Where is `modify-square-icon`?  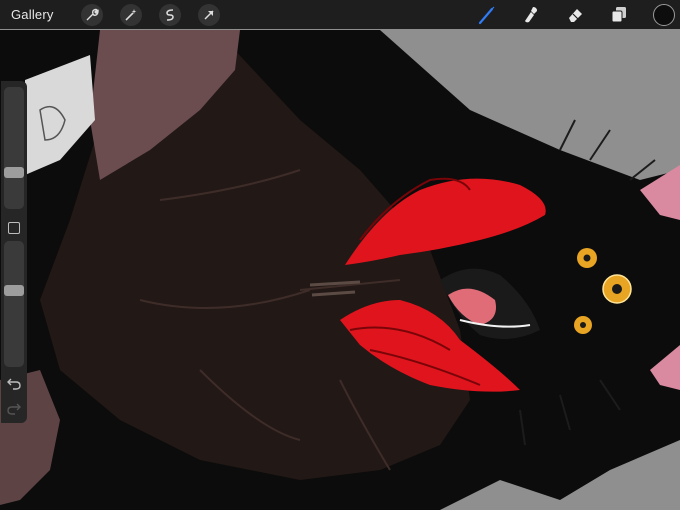
modify-square-icon is located at coordinates (14, 228).